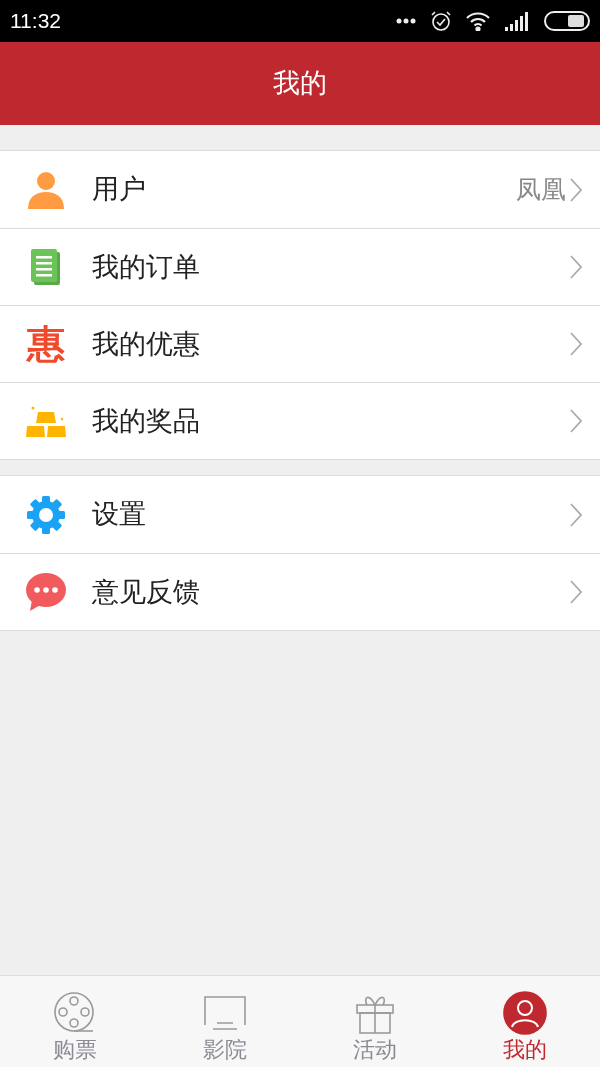 The image size is (600, 1067). What do you see at coordinates (300, 591) in the screenshot?
I see `menu-row: 意见反馈` at bounding box center [300, 591].